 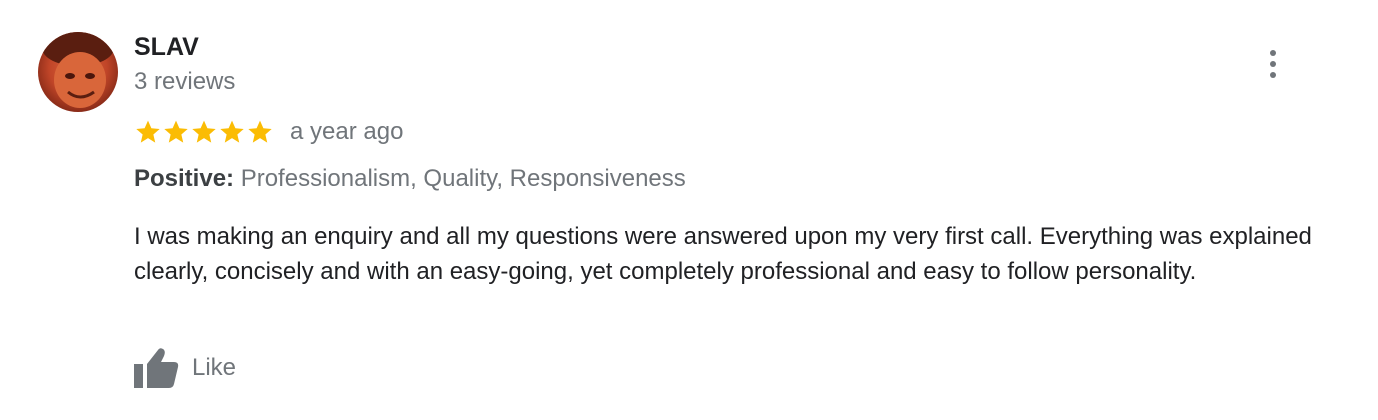 I want to click on like-button: Like, so click(x=184, y=368).